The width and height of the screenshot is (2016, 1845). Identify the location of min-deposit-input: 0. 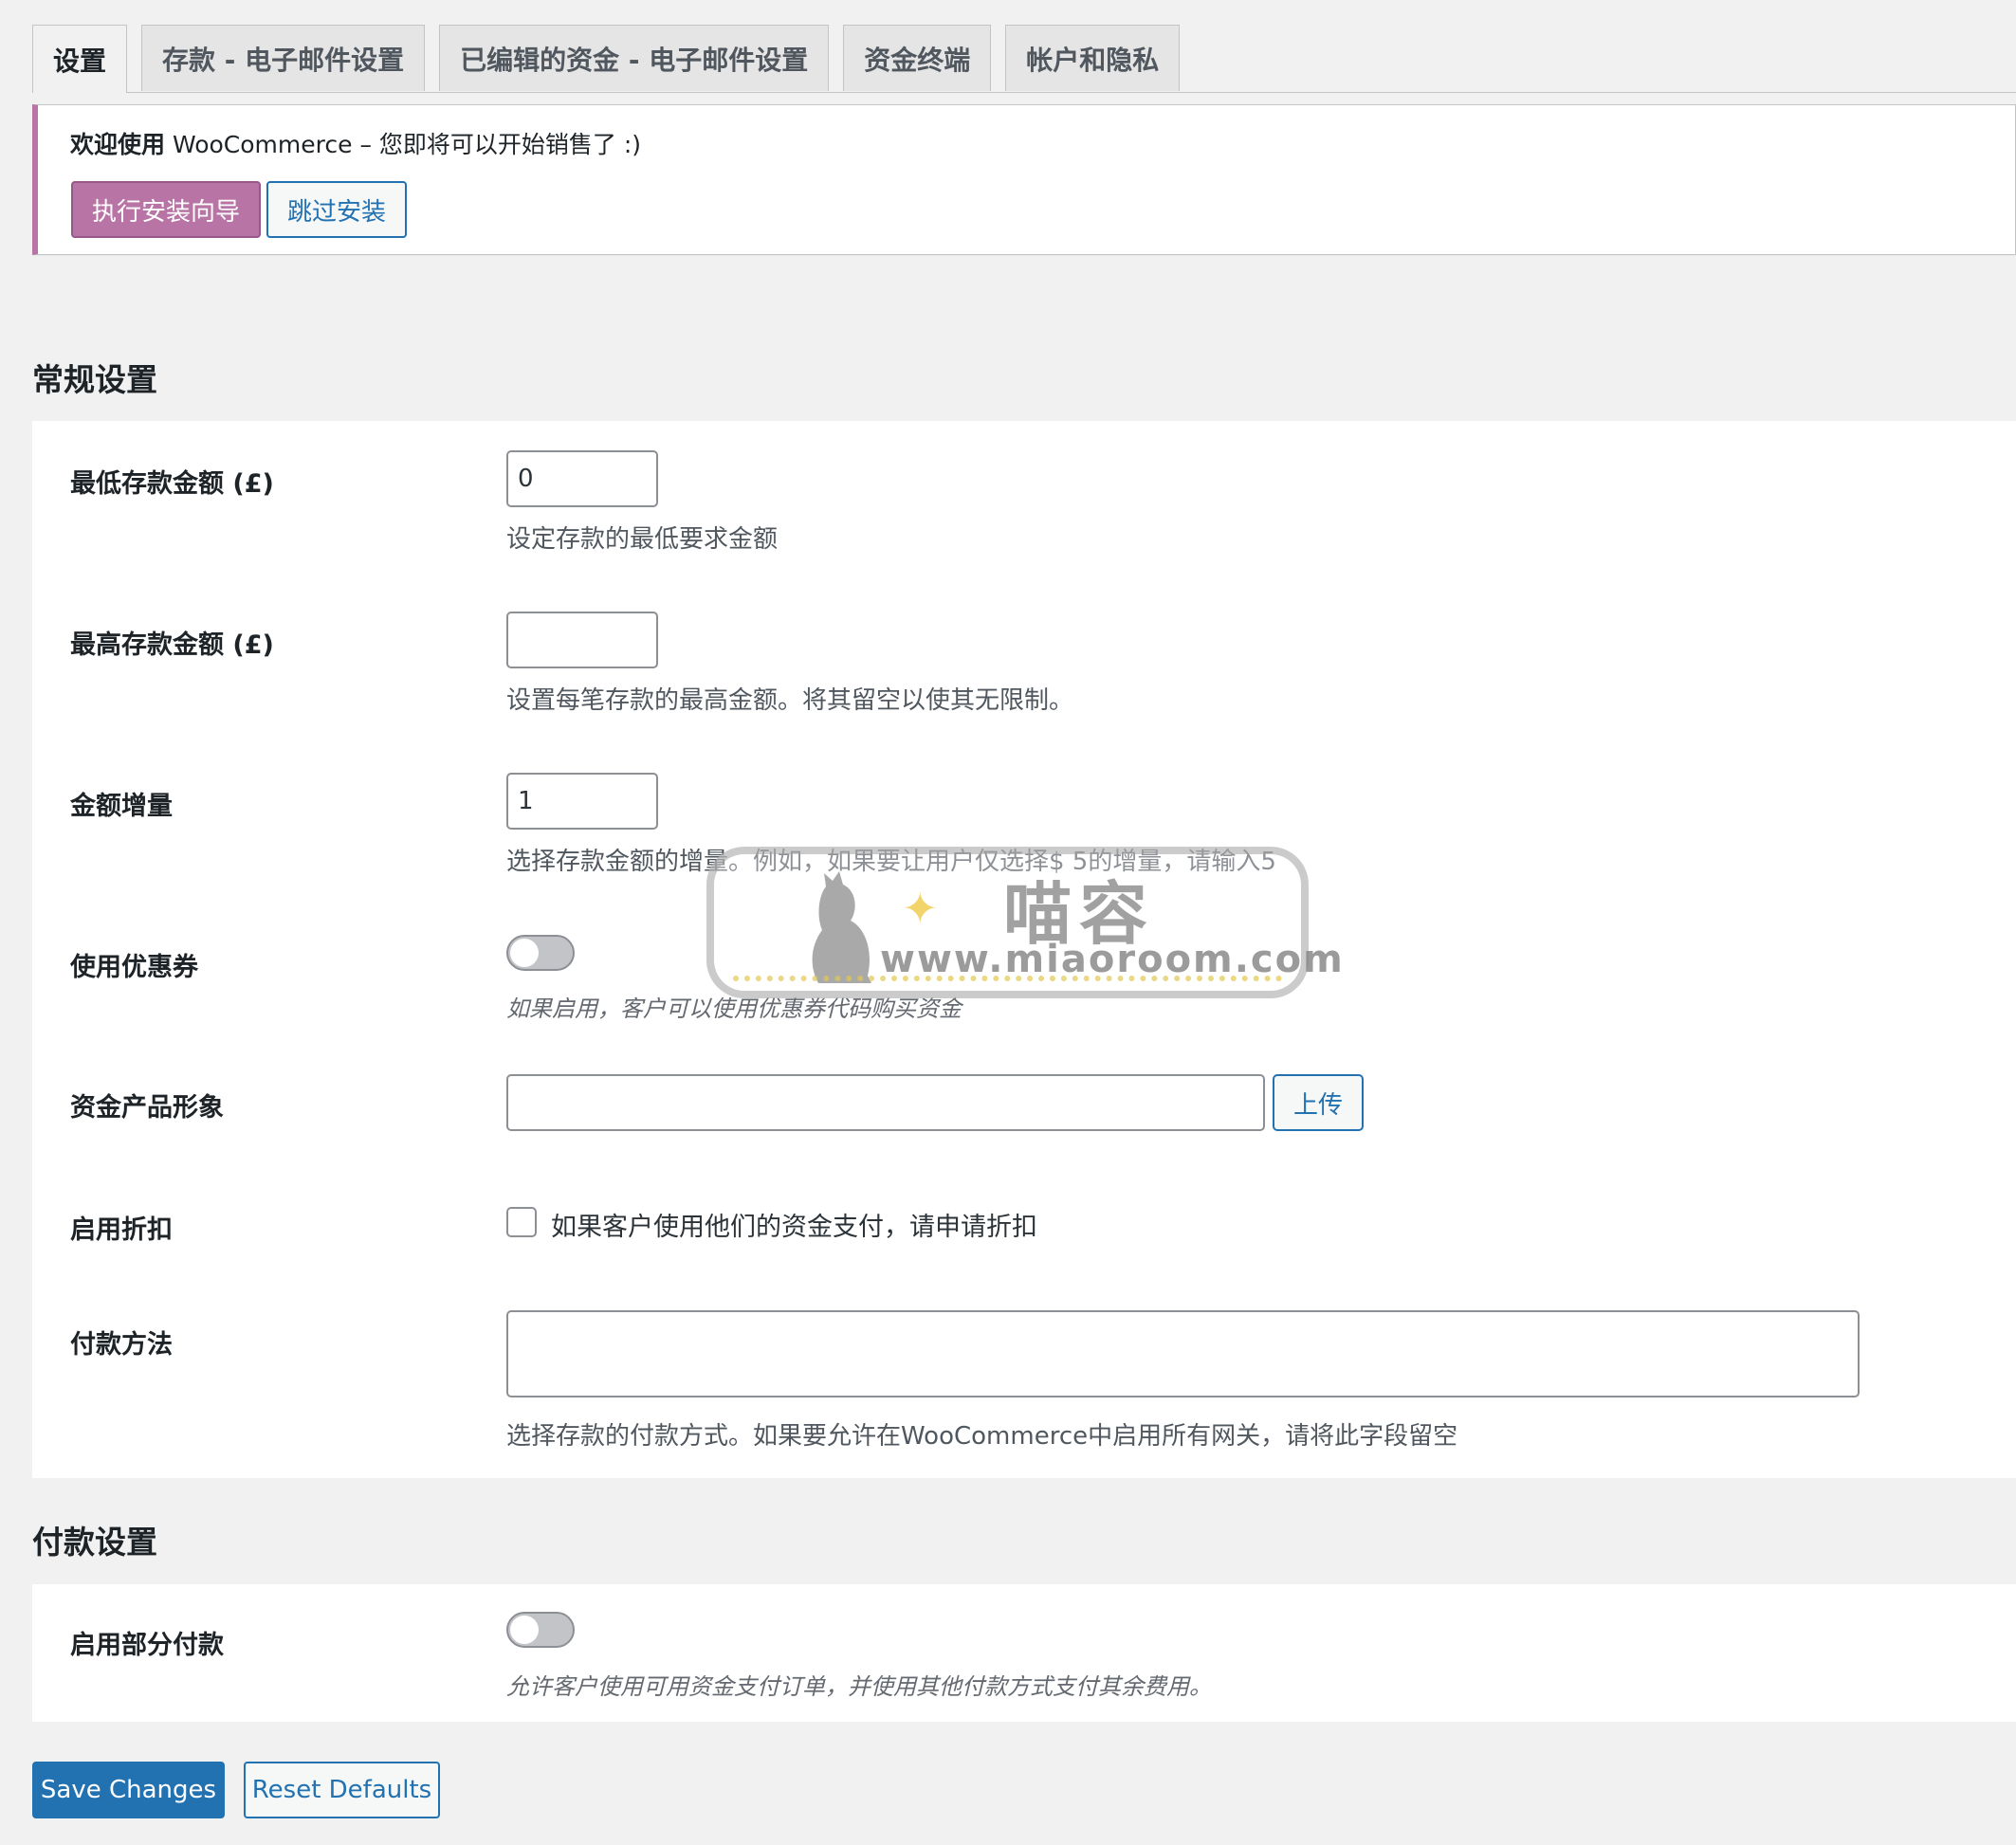
(582, 479).